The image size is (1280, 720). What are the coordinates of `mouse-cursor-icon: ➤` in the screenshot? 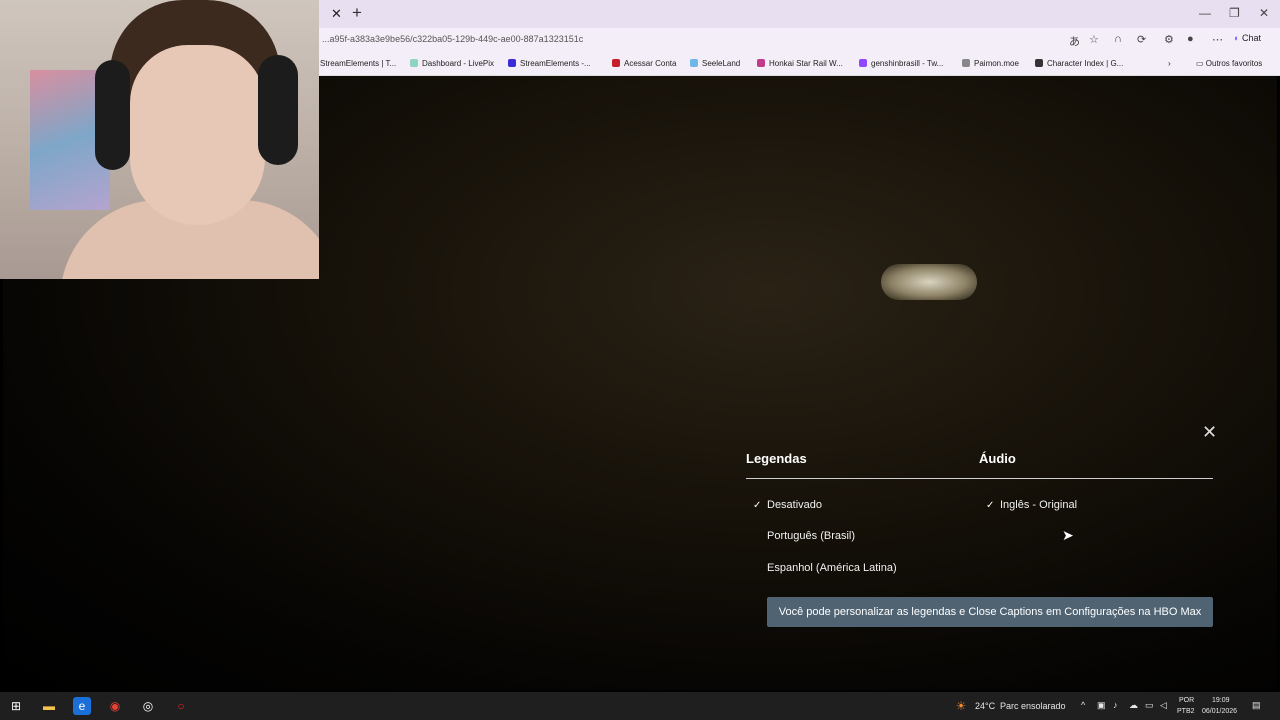 It's located at (1068, 535).